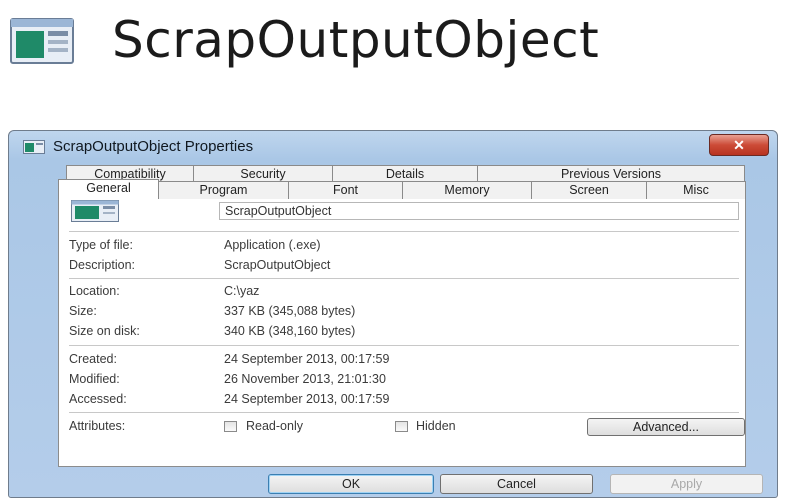 This screenshot has width=787, height=503. I want to click on tab-font: Font, so click(345, 190).